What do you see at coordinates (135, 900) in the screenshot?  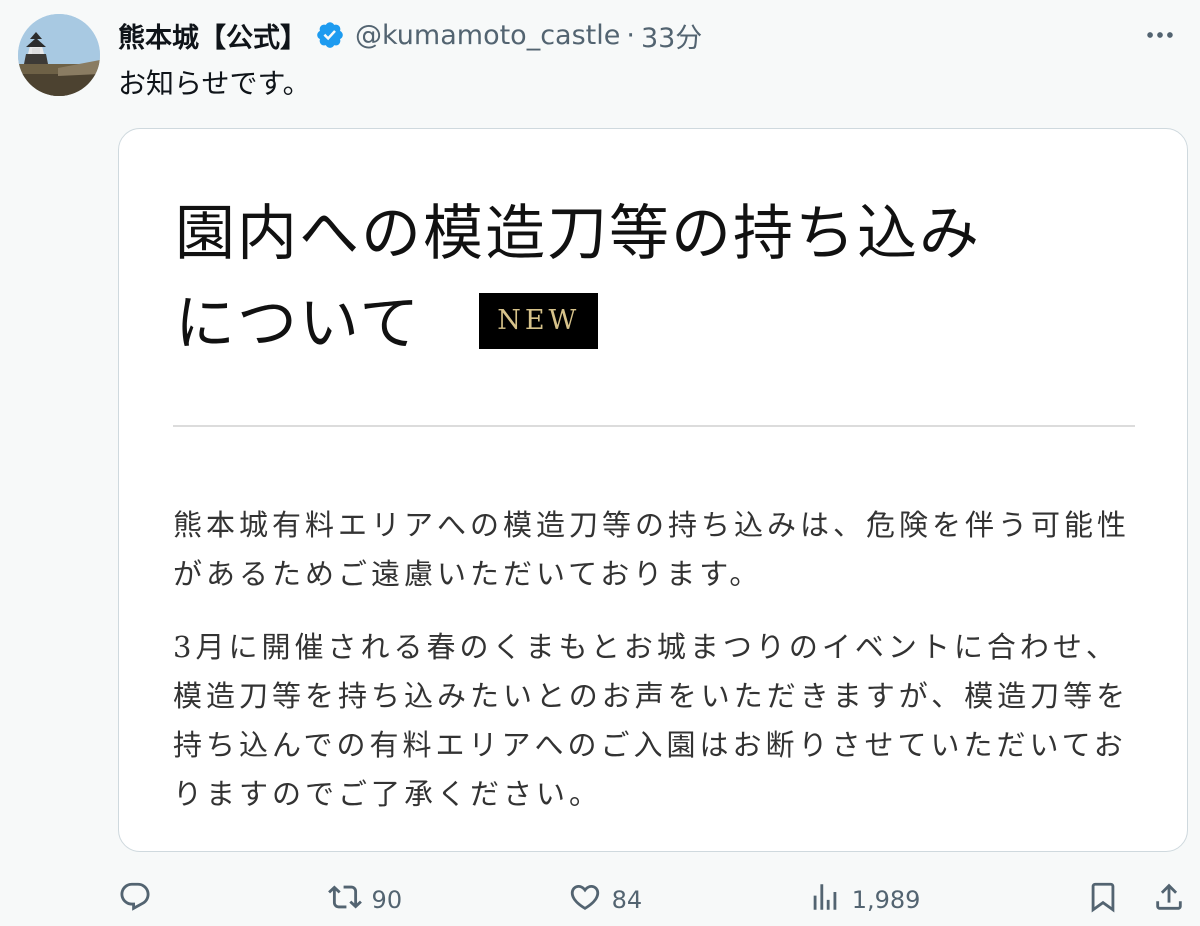 I see `reply-icon` at bounding box center [135, 900].